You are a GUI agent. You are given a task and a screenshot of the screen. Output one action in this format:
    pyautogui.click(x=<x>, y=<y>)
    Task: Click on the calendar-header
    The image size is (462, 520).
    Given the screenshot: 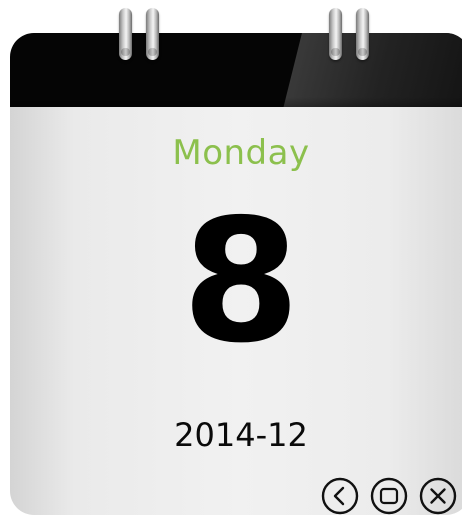 What is the action you would take?
    pyautogui.click(x=236, y=70)
    